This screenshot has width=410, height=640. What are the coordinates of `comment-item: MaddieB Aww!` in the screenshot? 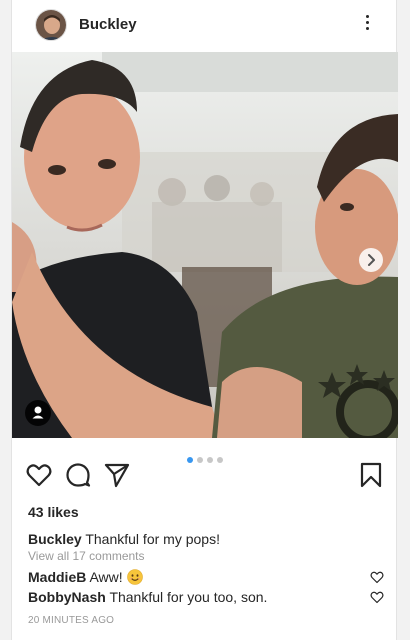 It's located at (85, 577).